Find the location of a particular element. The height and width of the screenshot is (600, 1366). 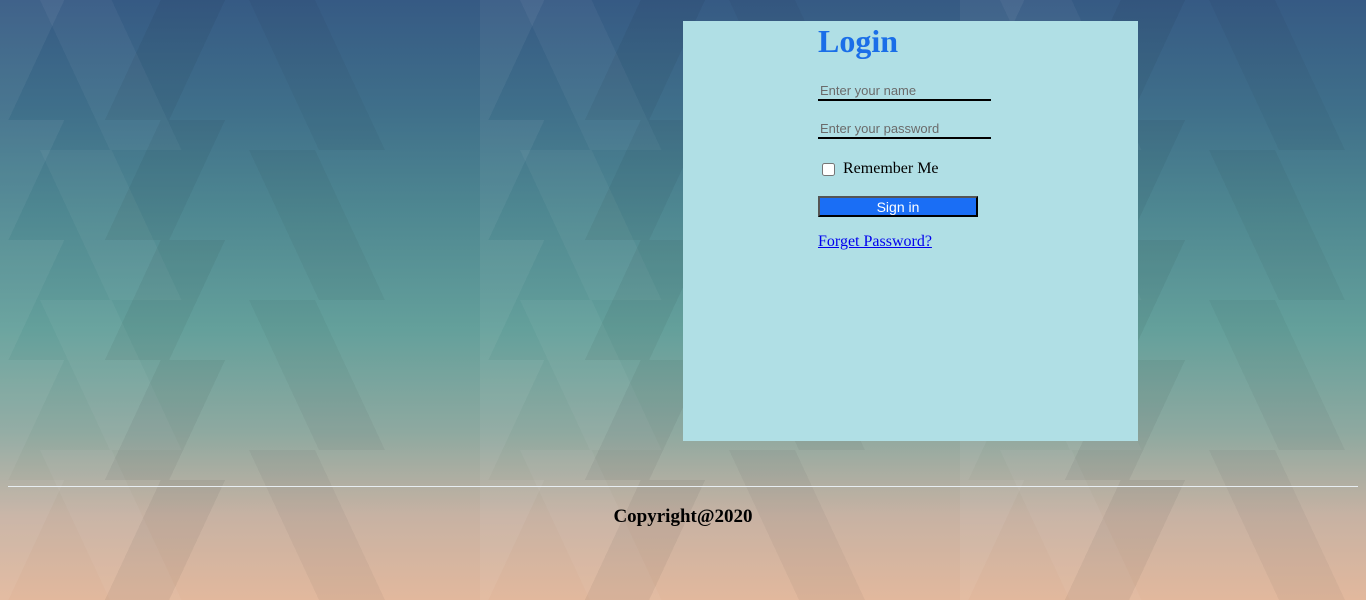

footer-divider is located at coordinates (683, 486).